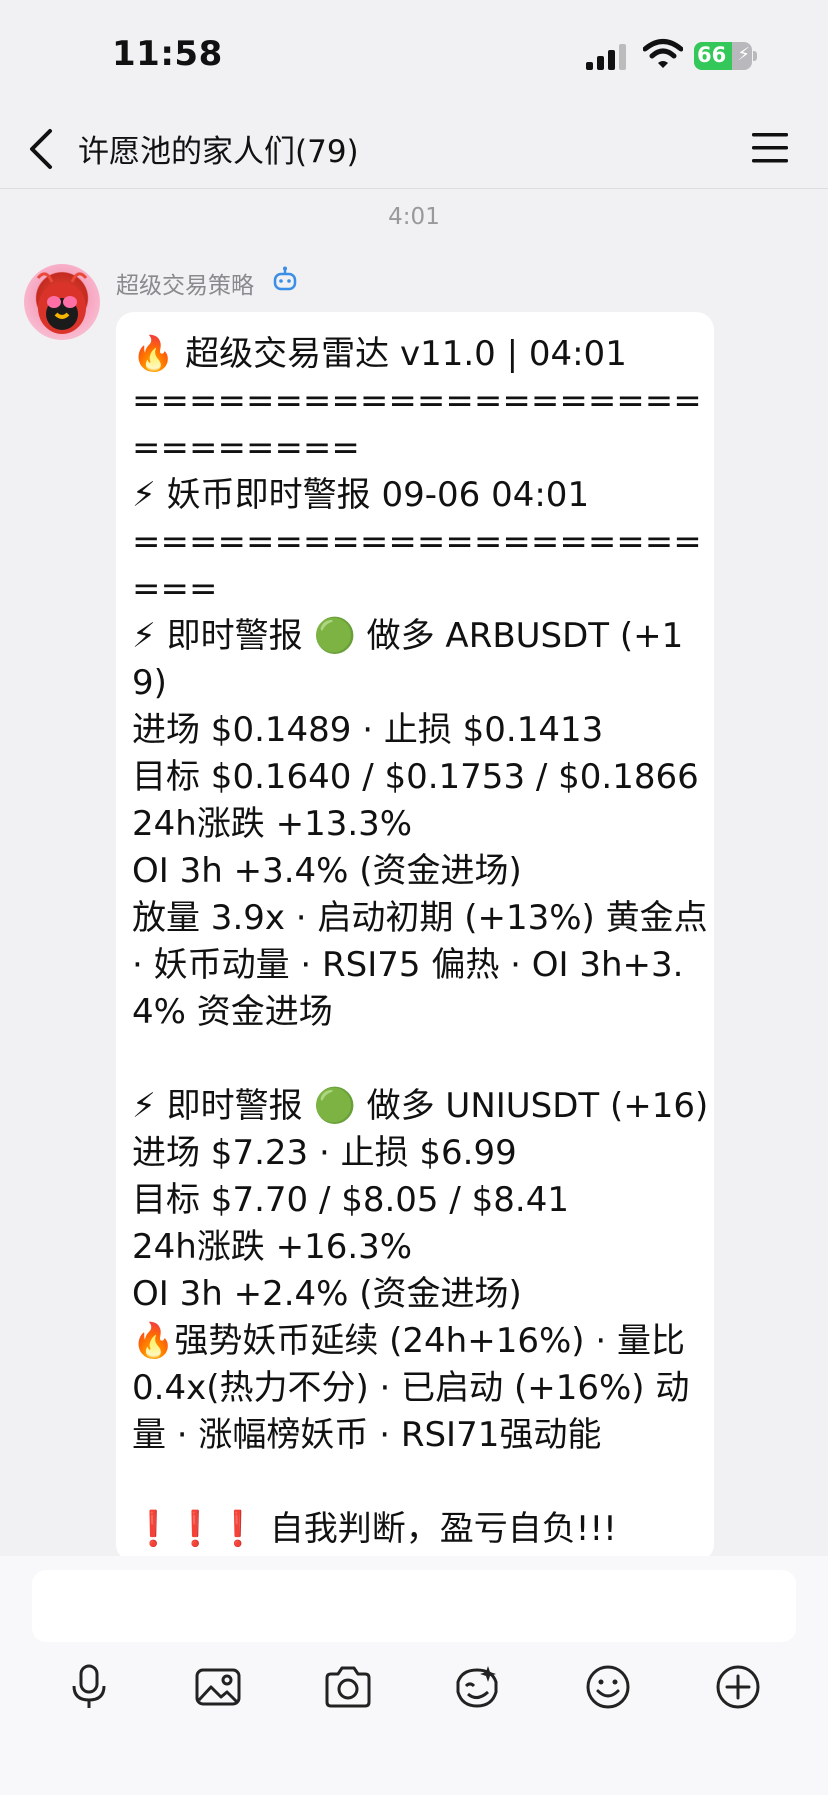 This screenshot has height=1795, width=828. I want to click on message-timestamp: 4:01, so click(414, 217).